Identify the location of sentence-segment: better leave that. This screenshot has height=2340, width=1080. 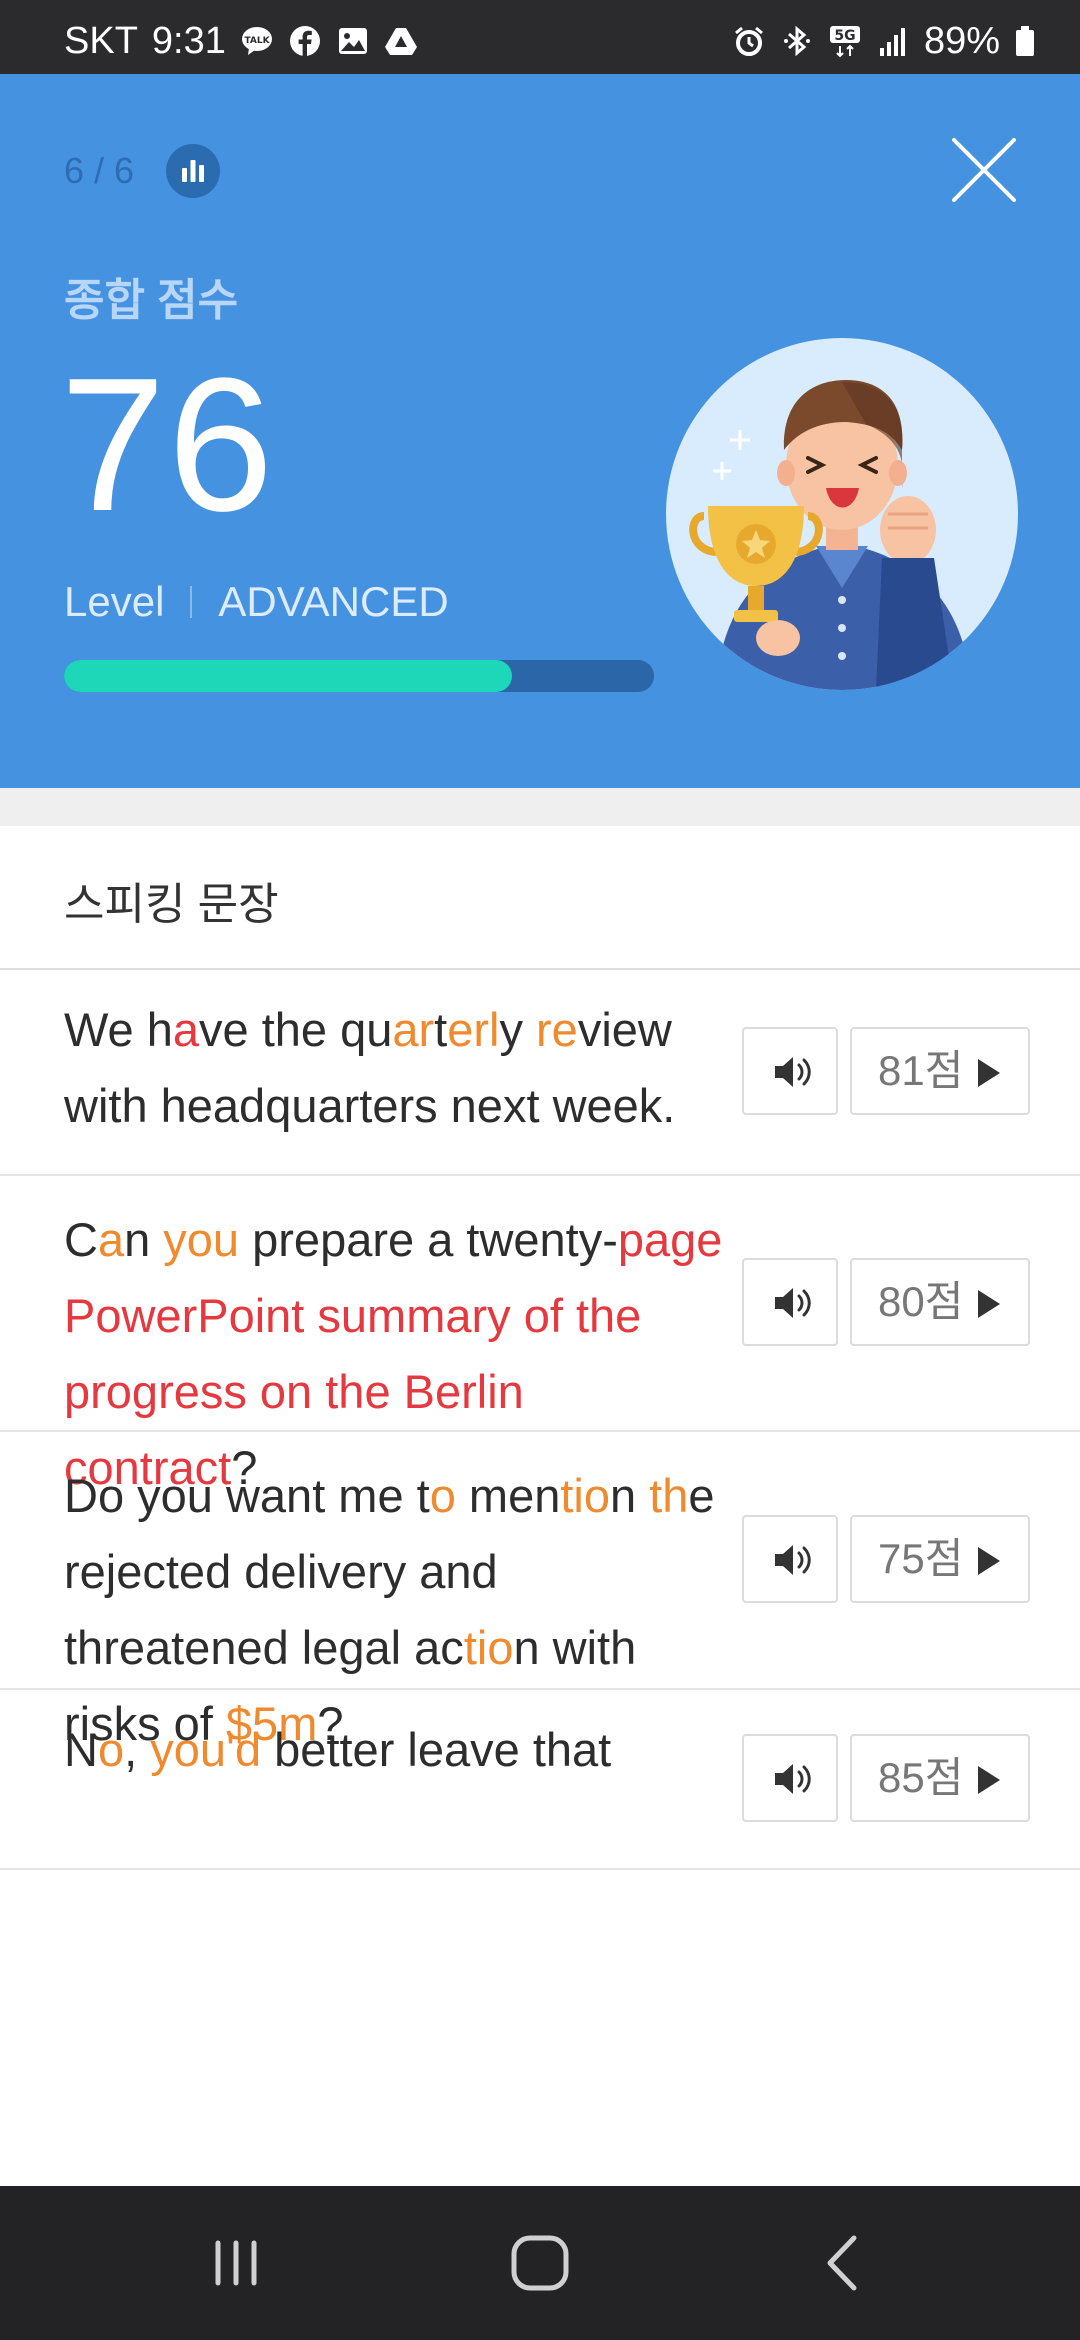
(436, 1749).